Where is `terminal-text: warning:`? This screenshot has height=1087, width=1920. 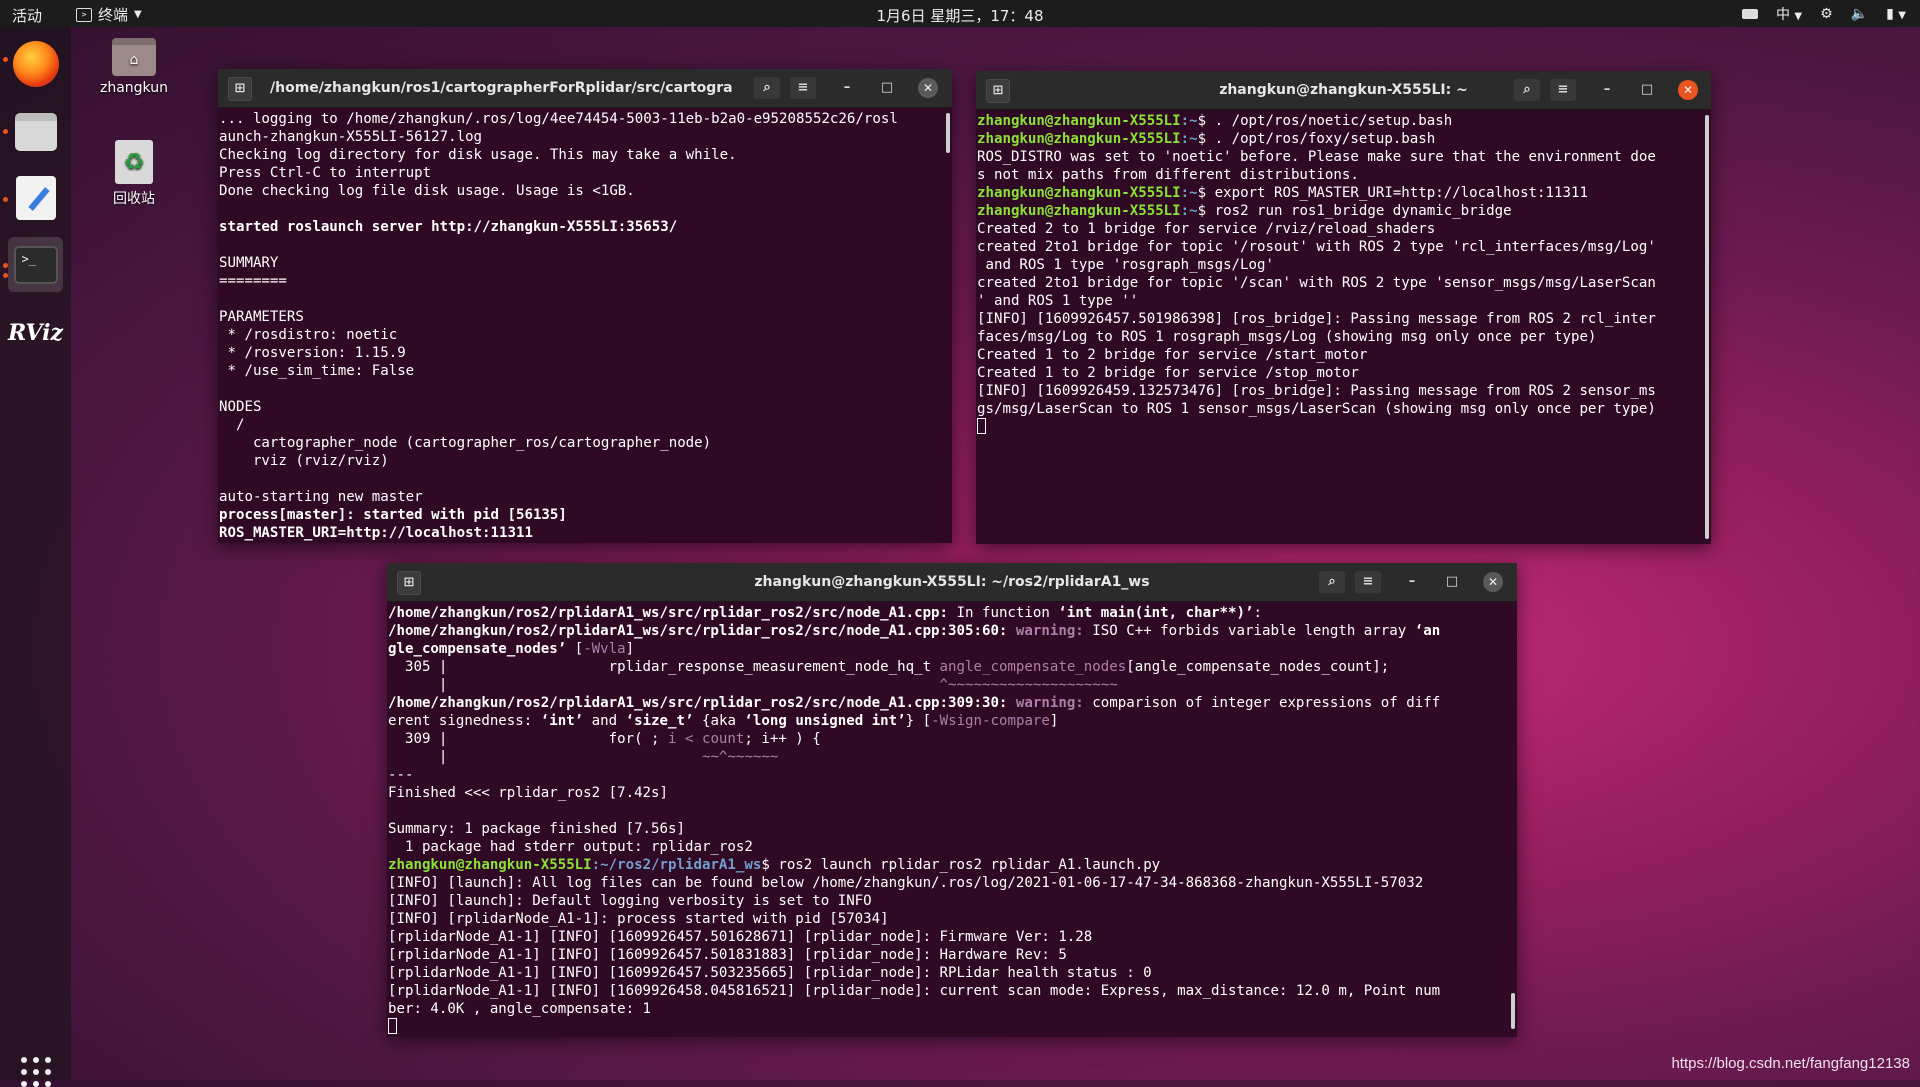
terminal-text: warning: is located at coordinates (1045, 703).